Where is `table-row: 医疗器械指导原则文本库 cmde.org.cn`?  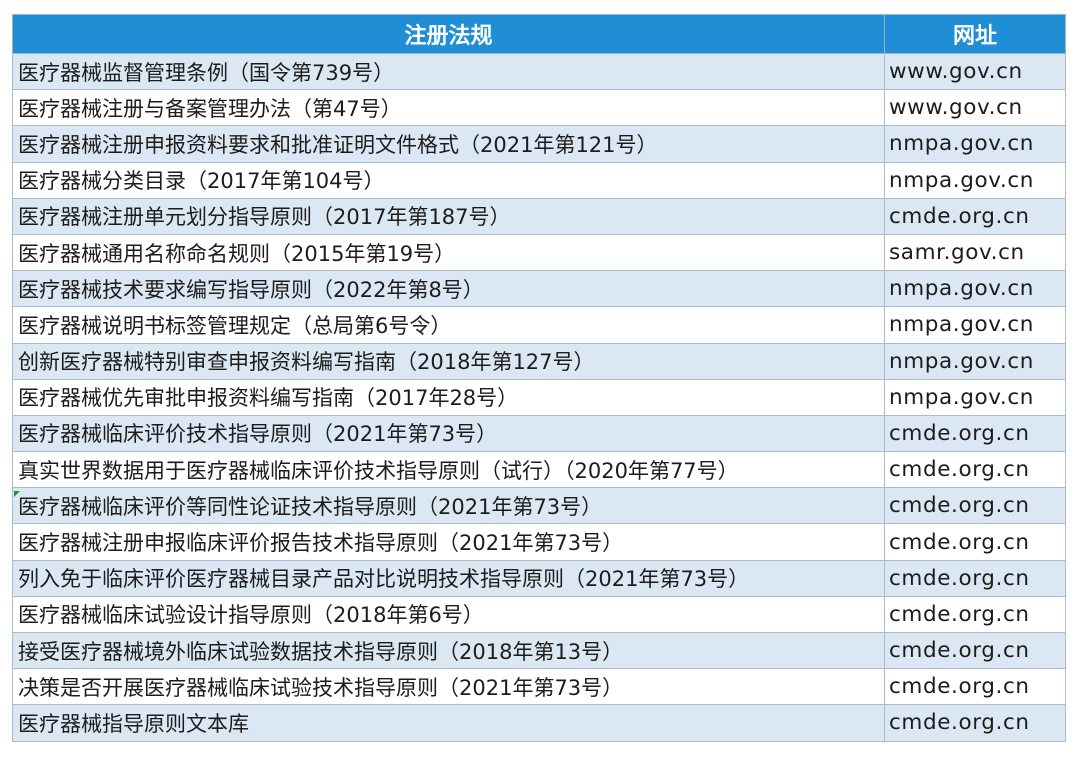
table-row: 医疗器械指导原则文本库 cmde.org.cn is located at coordinates (539, 723).